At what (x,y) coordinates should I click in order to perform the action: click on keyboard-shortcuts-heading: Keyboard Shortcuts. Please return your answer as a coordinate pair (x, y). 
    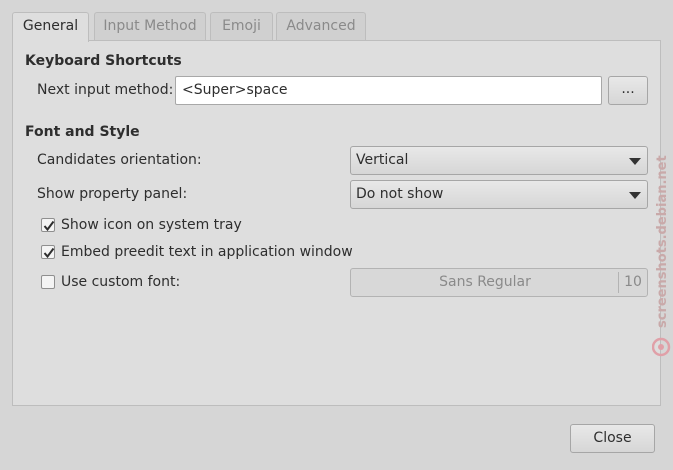
    Looking at the image, I should click on (103, 61).